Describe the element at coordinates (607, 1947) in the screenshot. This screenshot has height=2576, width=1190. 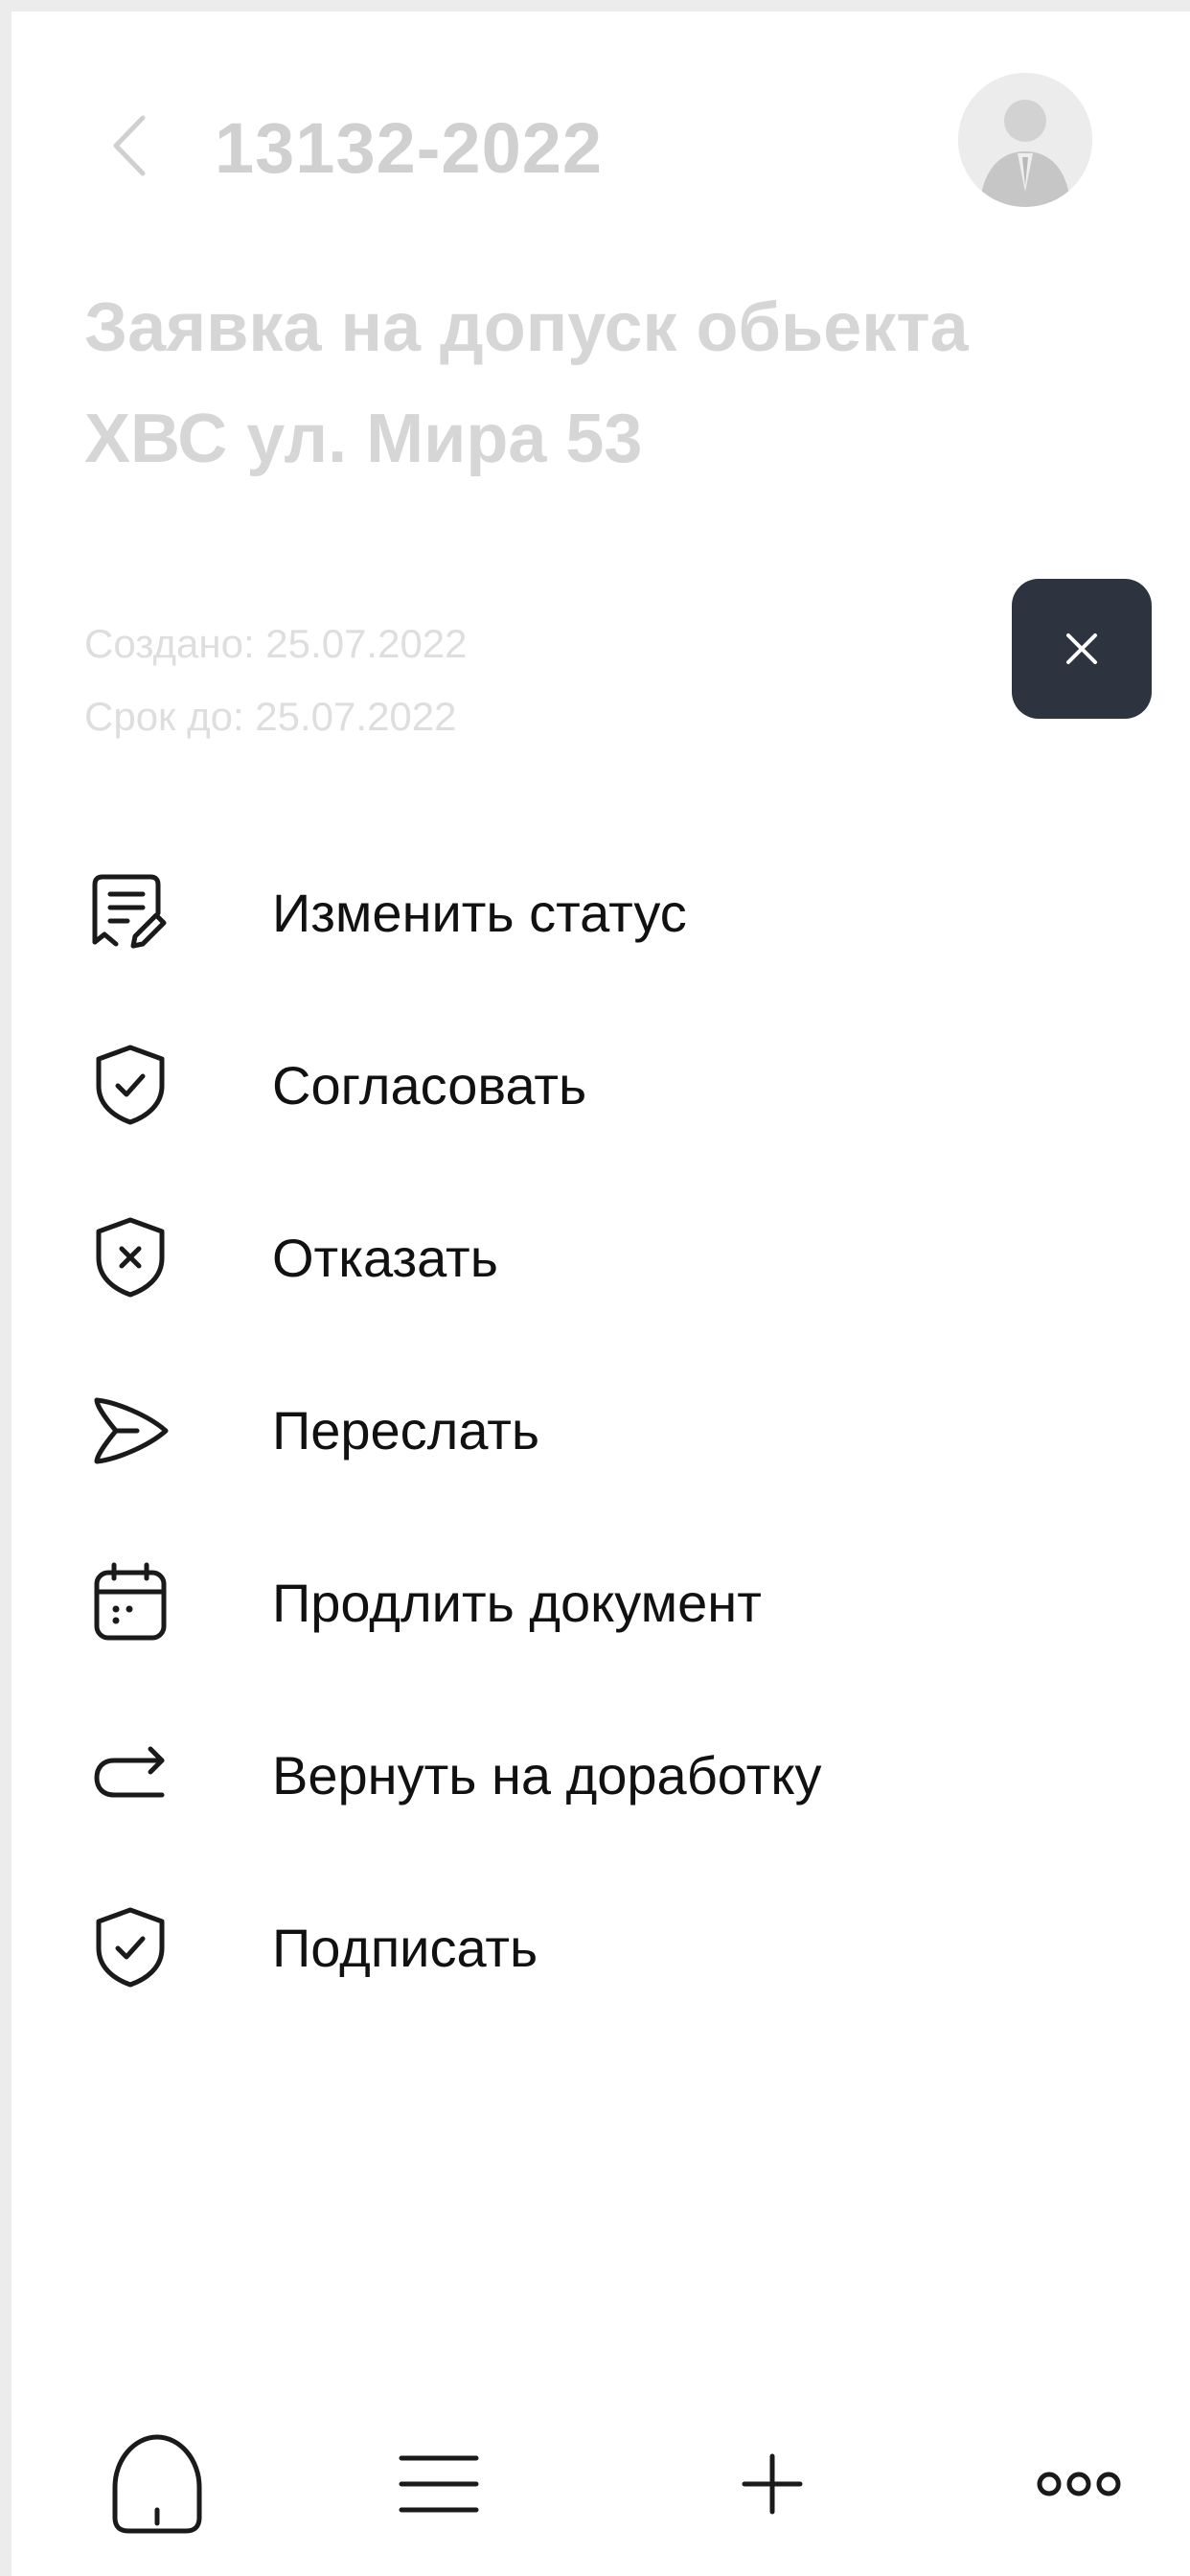
I see `action-sign: Подписать` at that location.